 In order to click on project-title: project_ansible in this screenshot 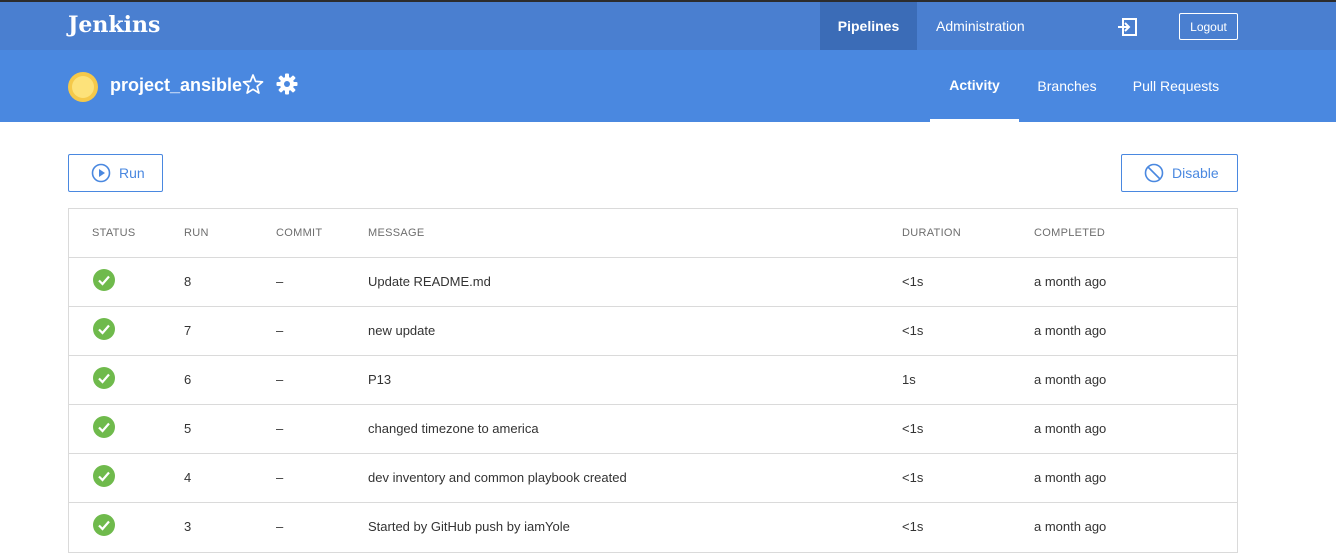, I will do `click(176, 85)`.